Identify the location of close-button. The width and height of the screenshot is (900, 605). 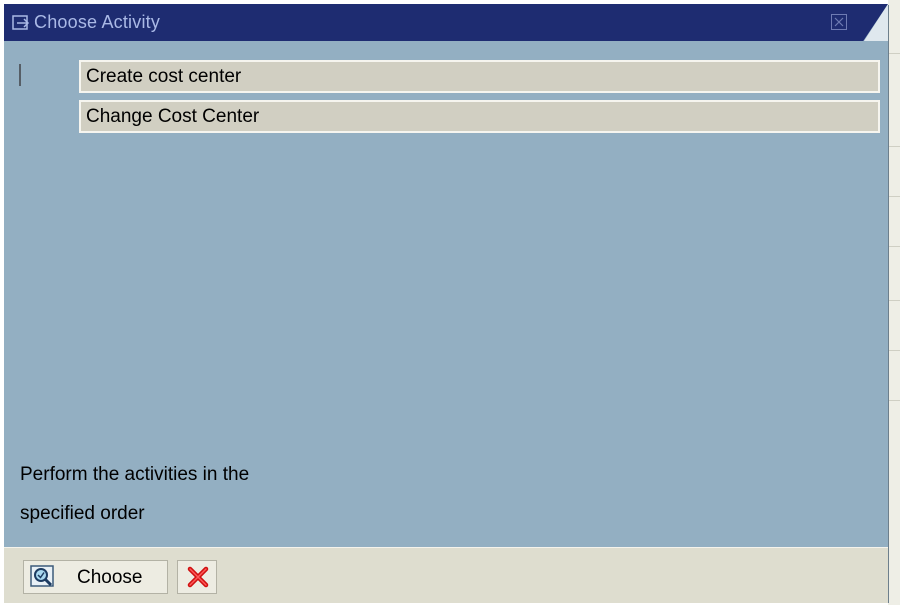
(839, 22).